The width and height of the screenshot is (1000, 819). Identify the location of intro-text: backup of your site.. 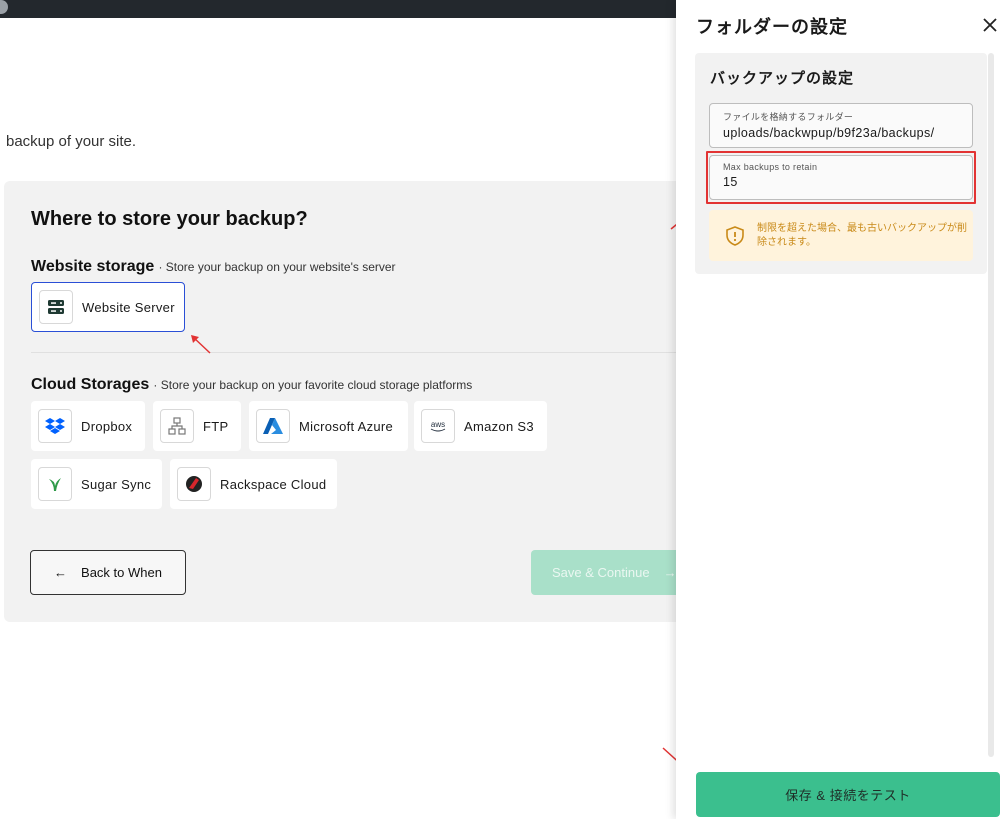
(71, 141).